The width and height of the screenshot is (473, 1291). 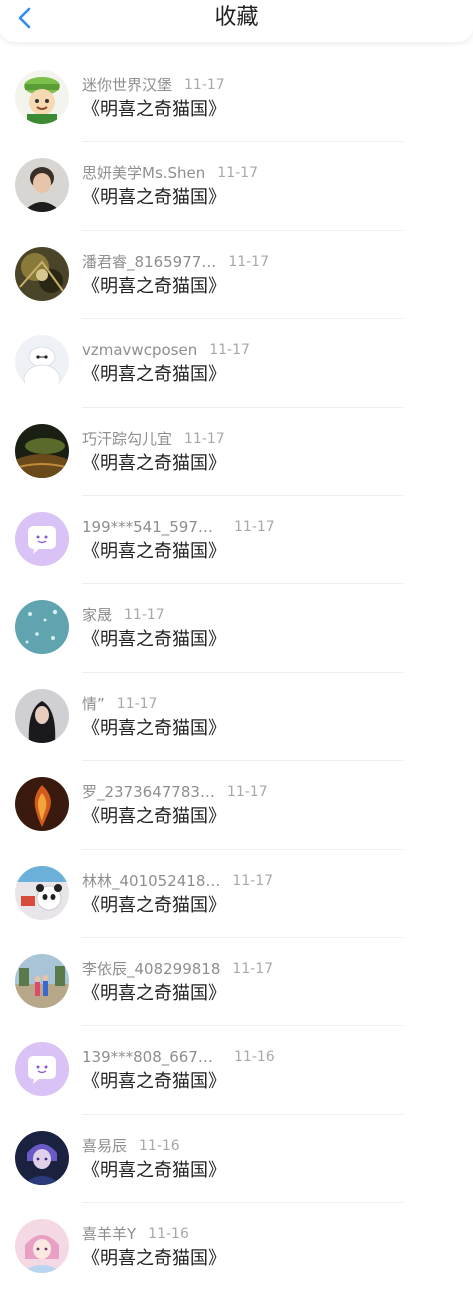 What do you see at coordinates (236, 275) in the screenshot?
I see `list-item: 潘君睿_8165977… 11-17 《明喜之奇猫国》` at bounding box center [236, 275].